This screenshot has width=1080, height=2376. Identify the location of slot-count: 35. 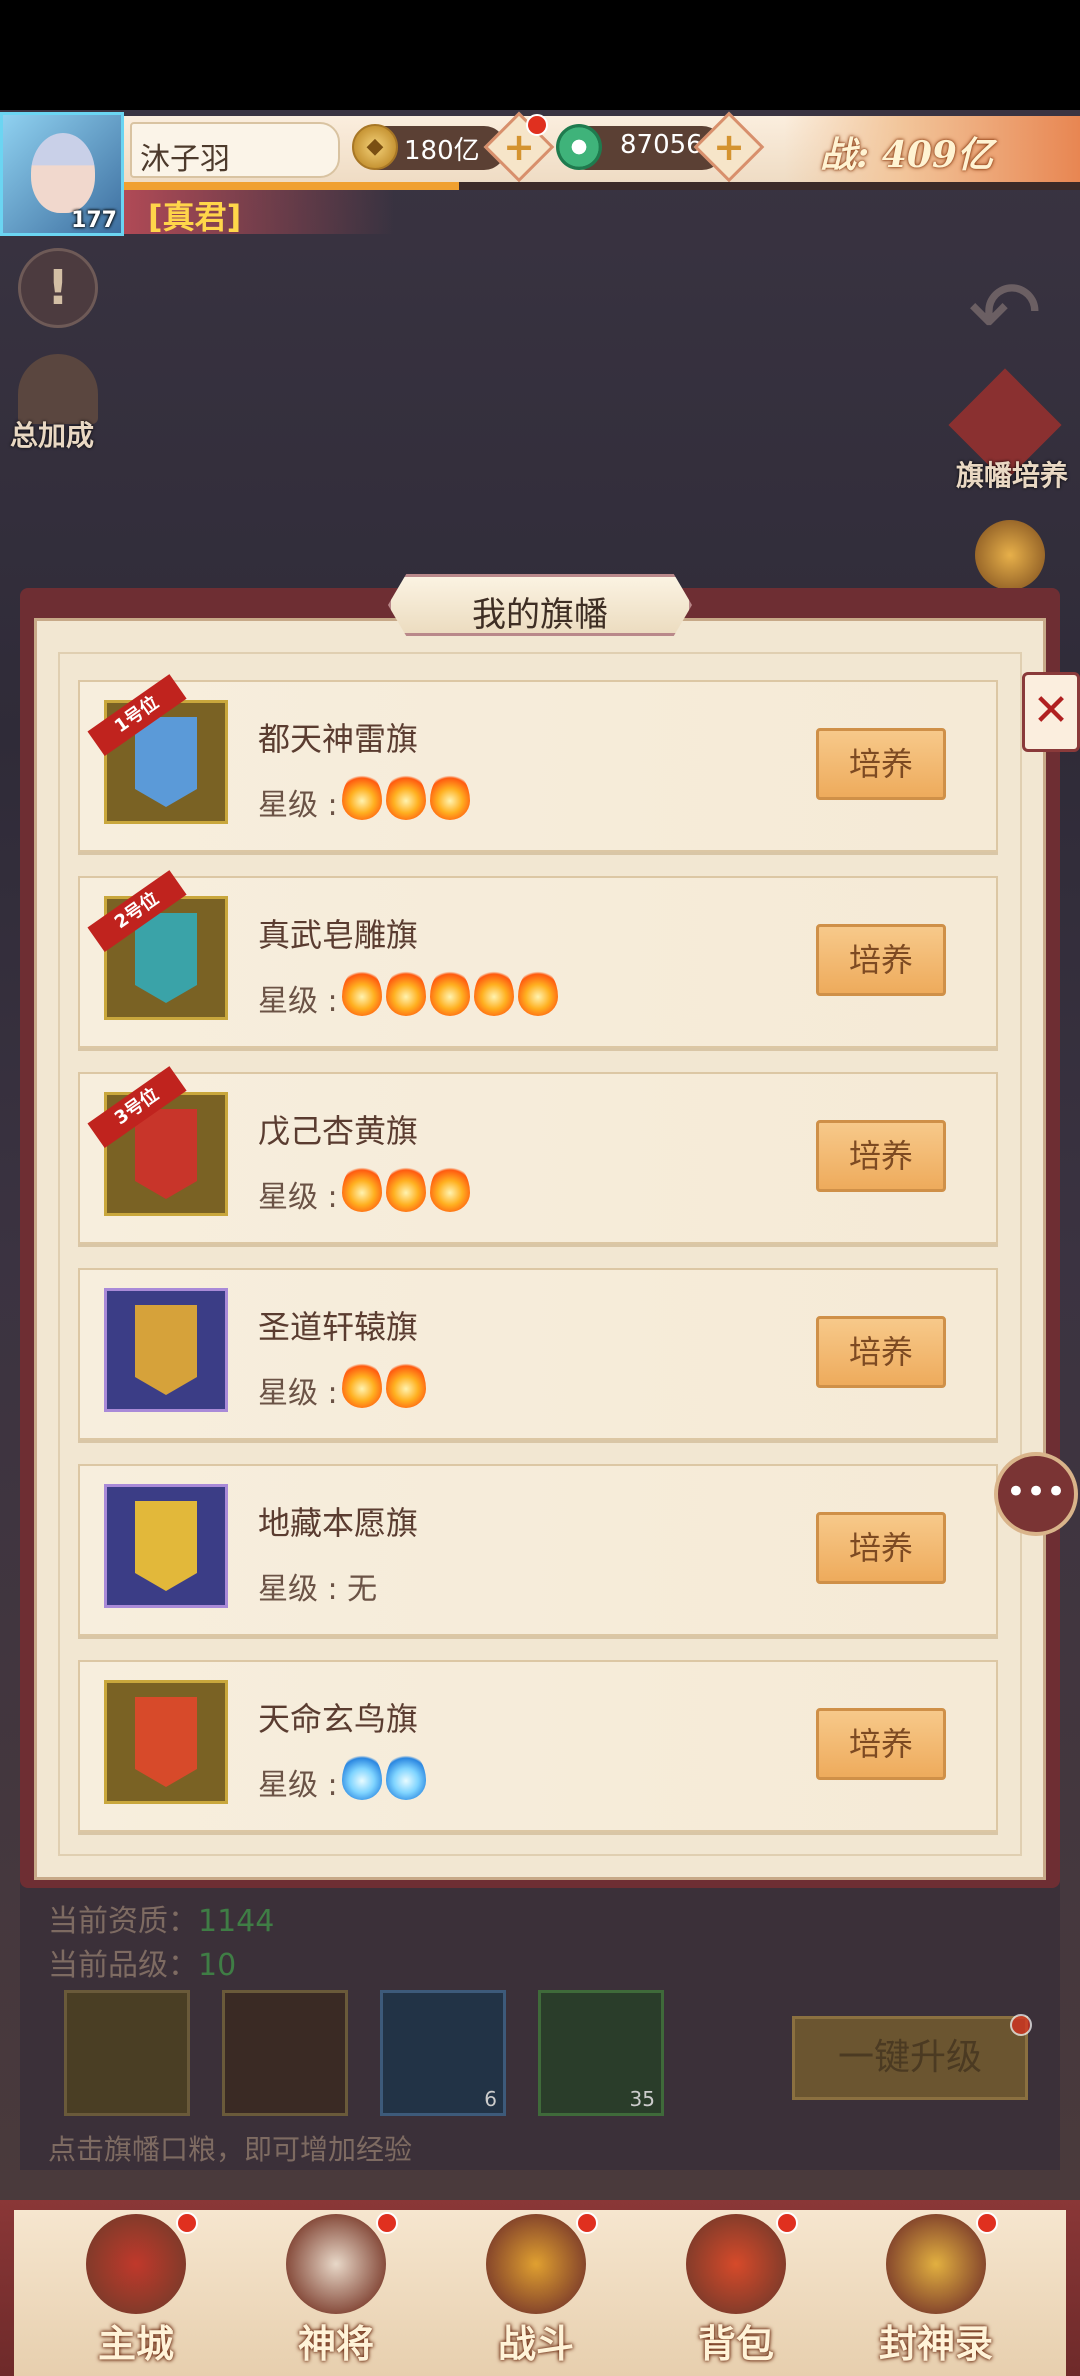
(642, 2099).